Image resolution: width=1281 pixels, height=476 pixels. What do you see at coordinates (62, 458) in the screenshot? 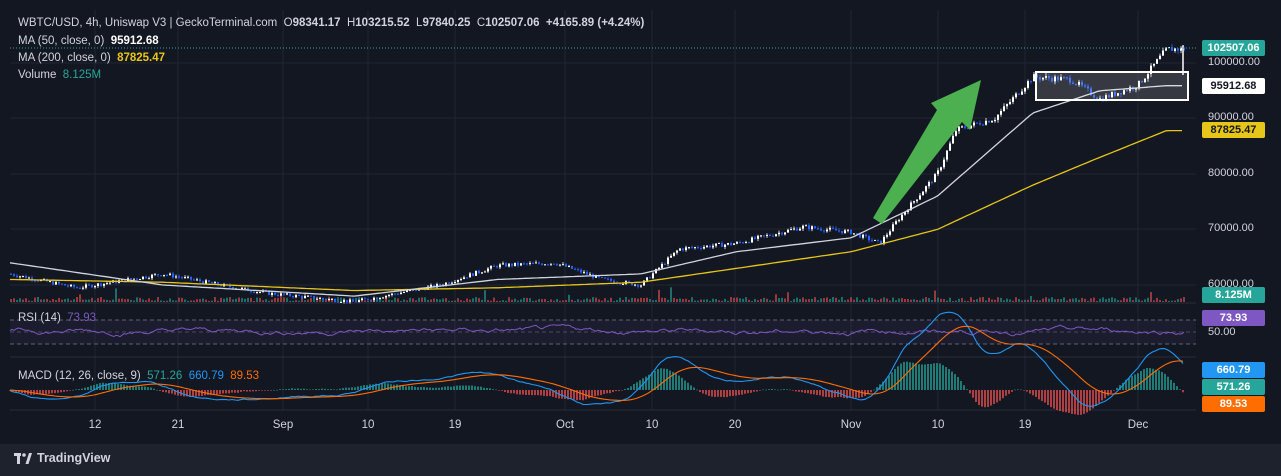
I see `tradingview-logo: TradingView` at bounding box center [62, 458].